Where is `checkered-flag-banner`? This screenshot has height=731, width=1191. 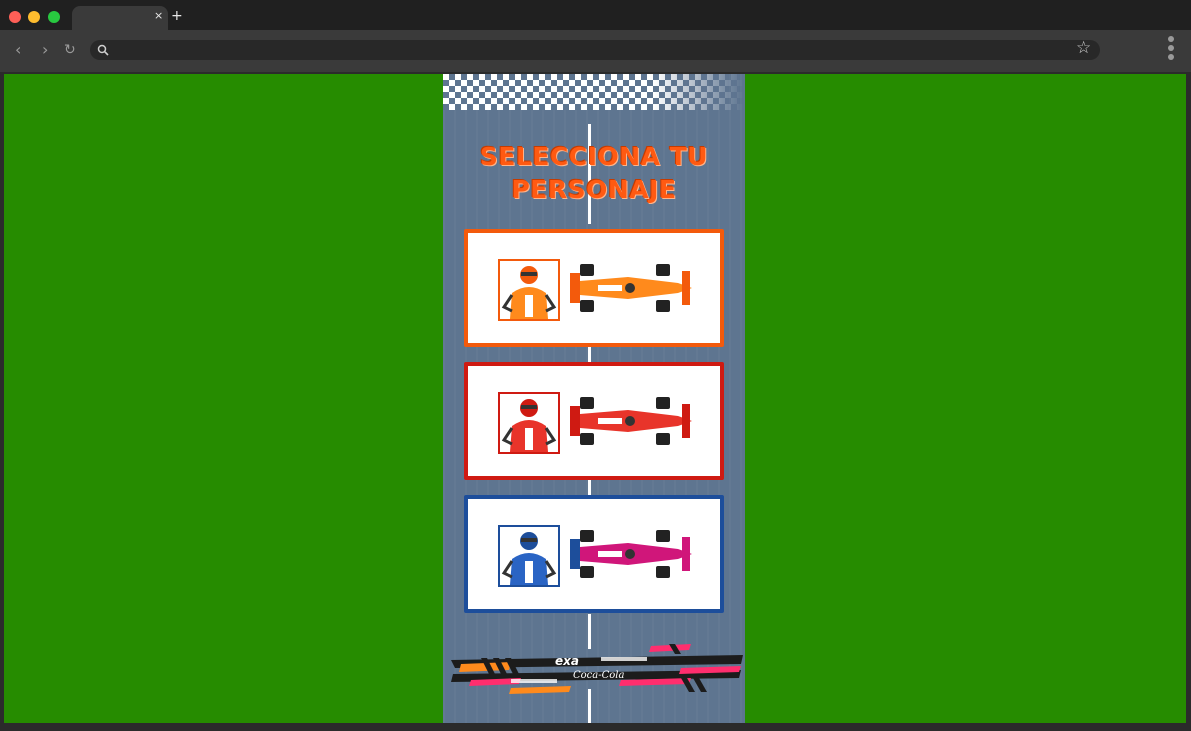 checkered-flag-banner is located at coordinates (593, 92).